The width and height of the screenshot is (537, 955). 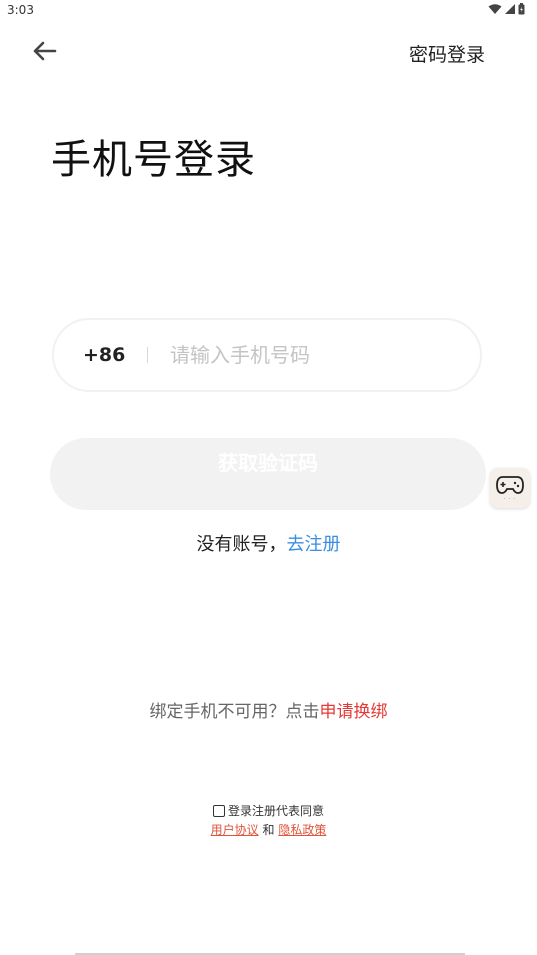 What do you see at coordinates (234, 712) in the screenshot?
I see `rebind-prefix: 绑定手机不可用？点击` at bounding box center [234, 712].